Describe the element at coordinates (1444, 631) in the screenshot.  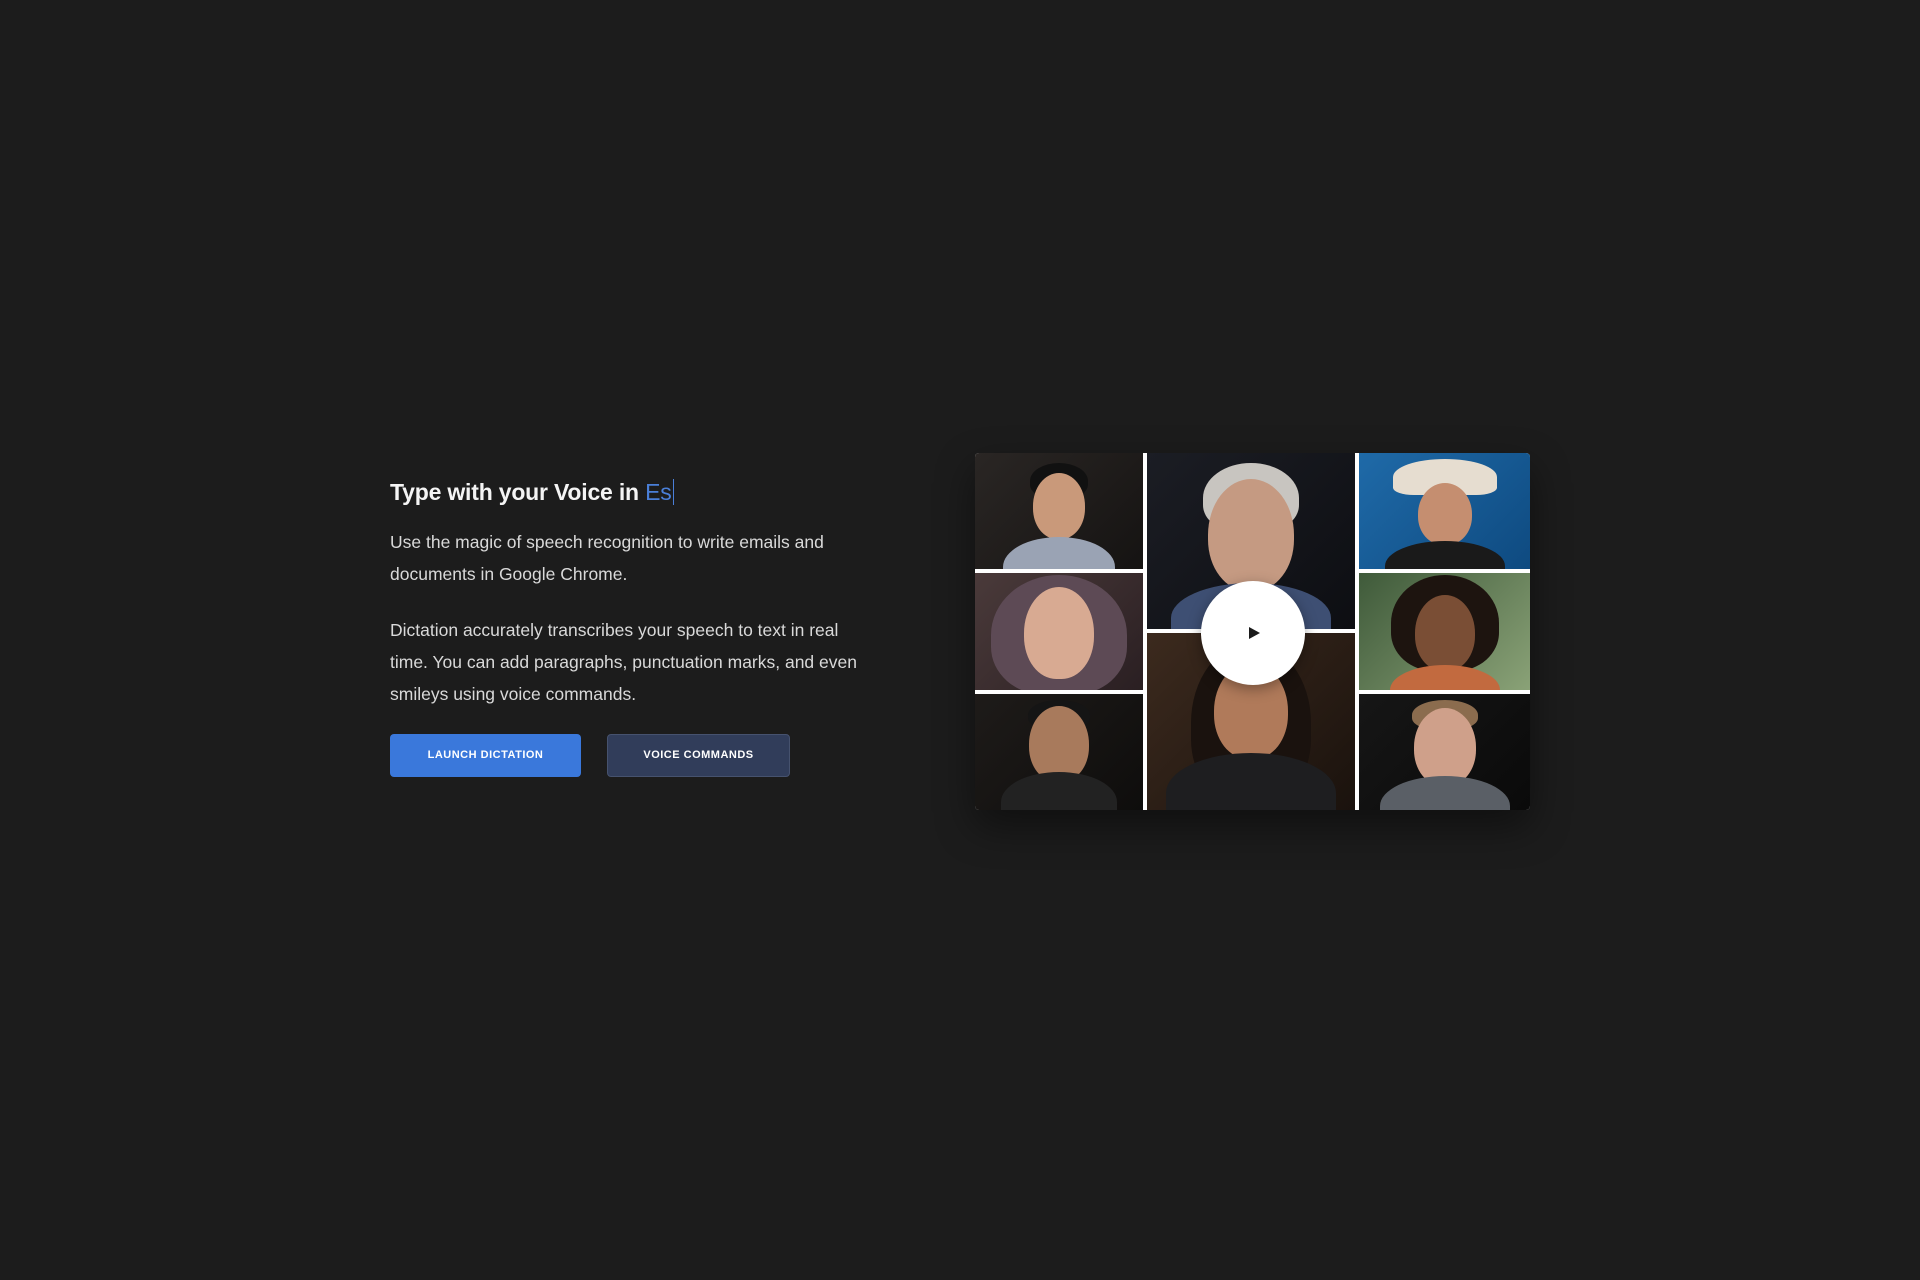
I see `portrait-woman-curly-hair` at that location.